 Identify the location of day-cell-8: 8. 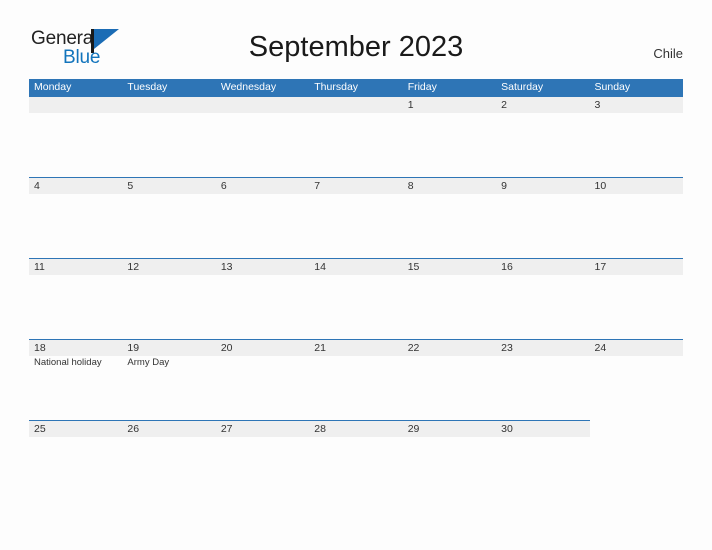
(449, 186).